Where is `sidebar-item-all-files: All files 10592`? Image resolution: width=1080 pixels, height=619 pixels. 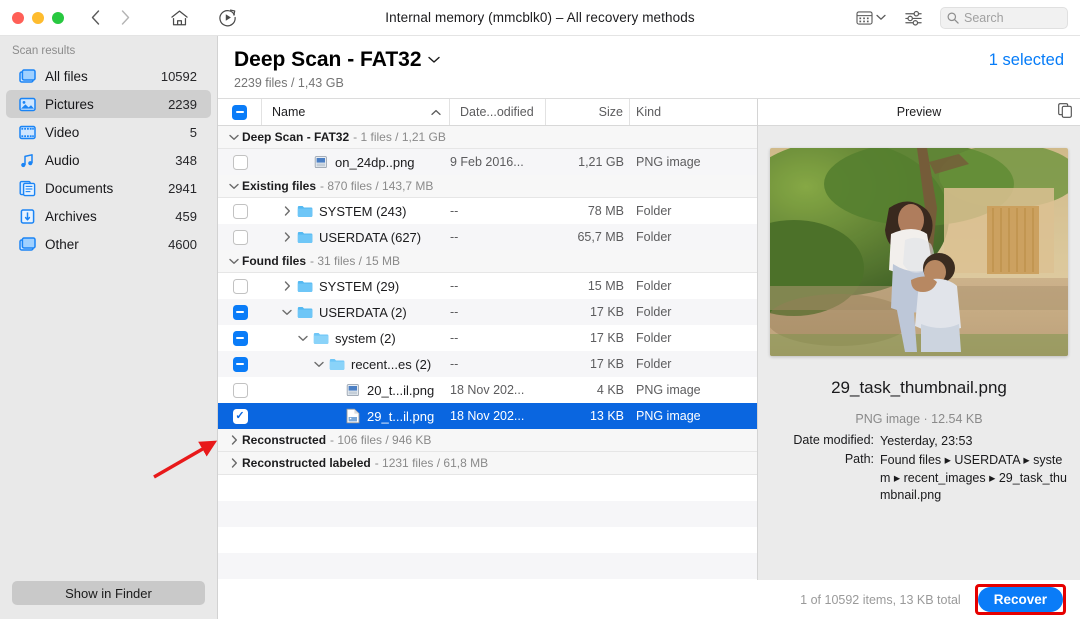
sidebar-item-all-files: All files 10592 is located at coordinates (108, 76).